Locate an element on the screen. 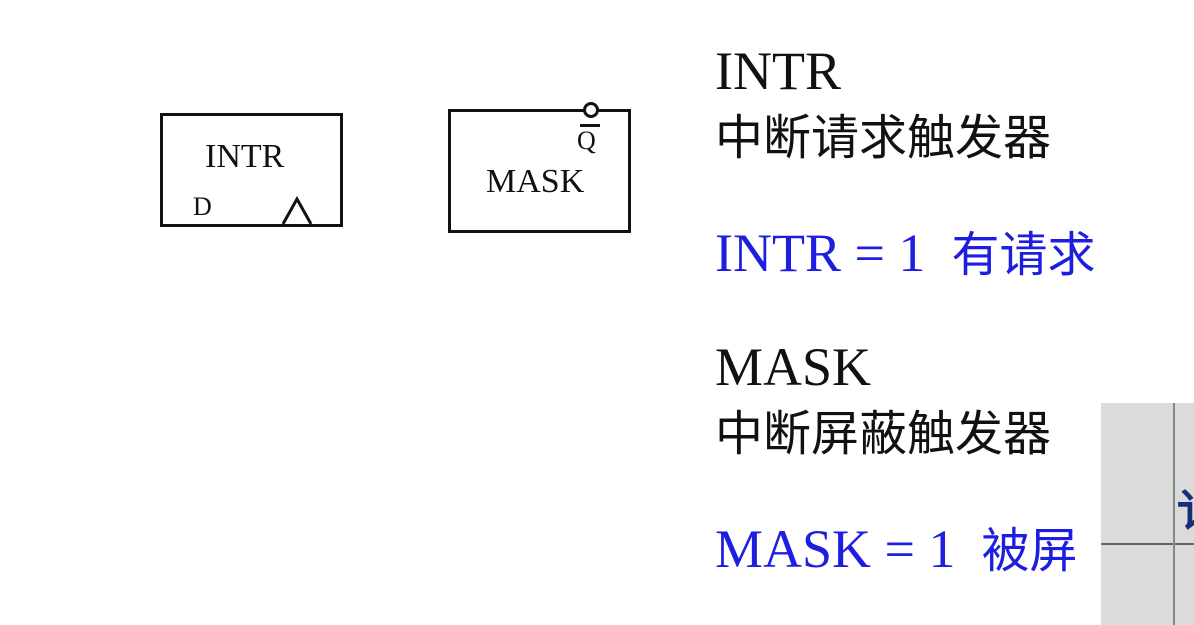 The image size is (1194, 625). video-partial-character: 讠 is located at coordinates (1185, 507).